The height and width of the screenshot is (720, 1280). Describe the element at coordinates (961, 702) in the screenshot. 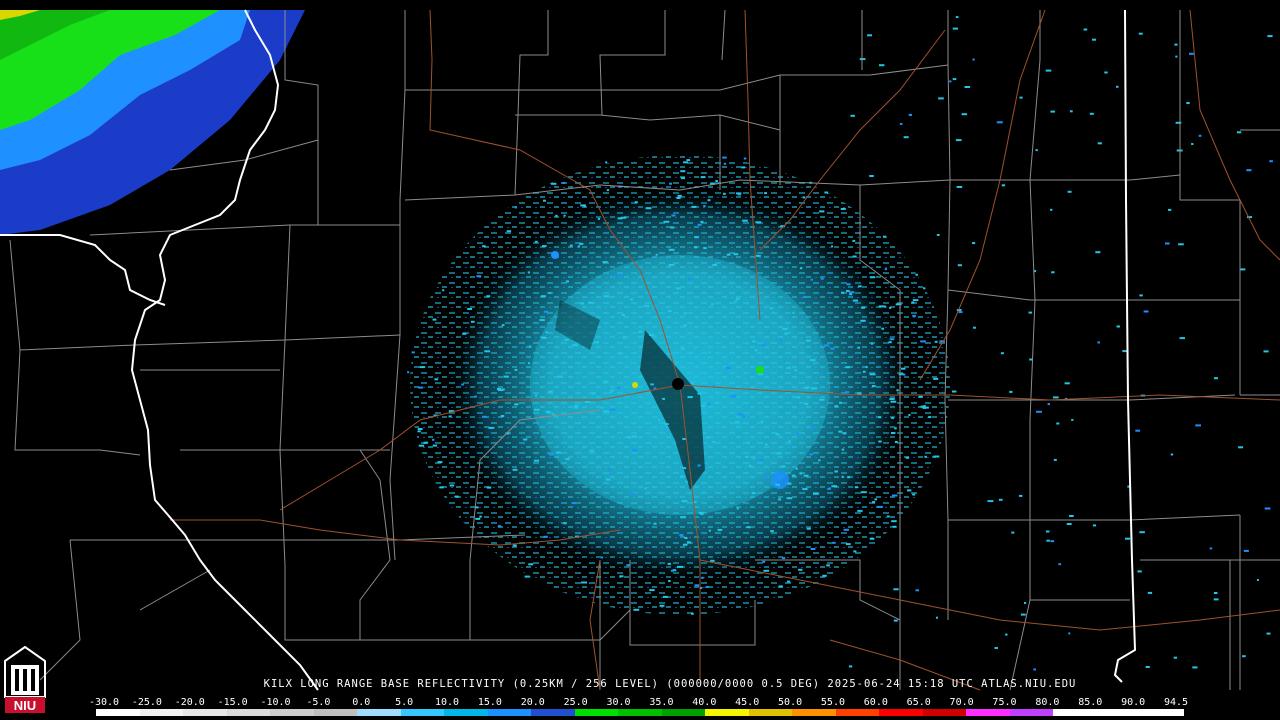

I see `scale-tick-label: 70.0` at that location.